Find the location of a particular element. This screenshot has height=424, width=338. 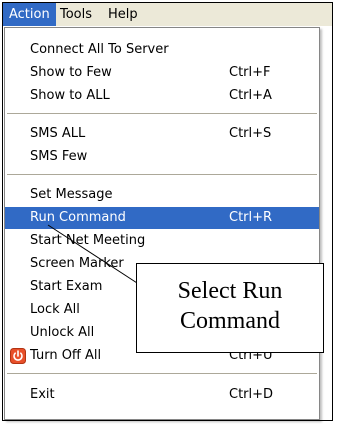

menu-item-label: Screen Marker is located at coordinates (77, 263).